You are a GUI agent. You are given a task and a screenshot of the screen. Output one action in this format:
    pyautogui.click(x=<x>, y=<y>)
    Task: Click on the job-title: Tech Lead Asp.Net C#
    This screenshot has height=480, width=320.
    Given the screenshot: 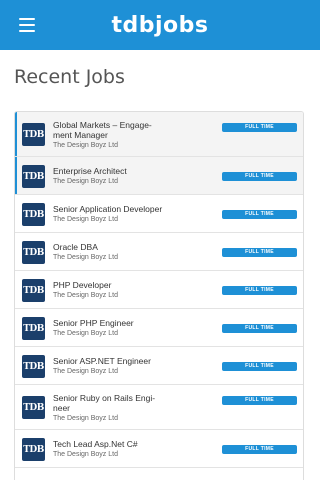 What is the action you would take?
    pyautogui.click(x=113, y=444)
    